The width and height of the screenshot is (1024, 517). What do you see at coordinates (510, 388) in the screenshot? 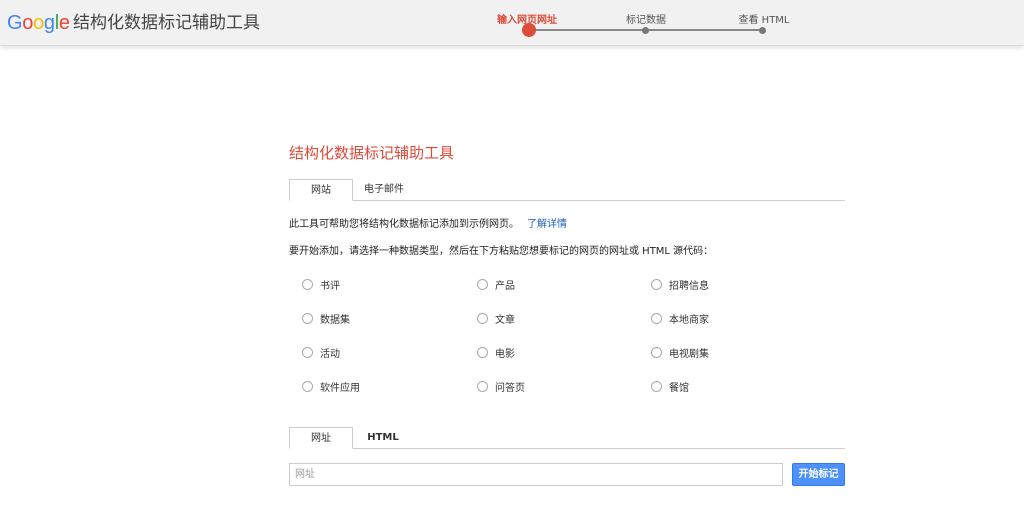
I see `radio-label: 问答页` at bounding box center [510, 388].